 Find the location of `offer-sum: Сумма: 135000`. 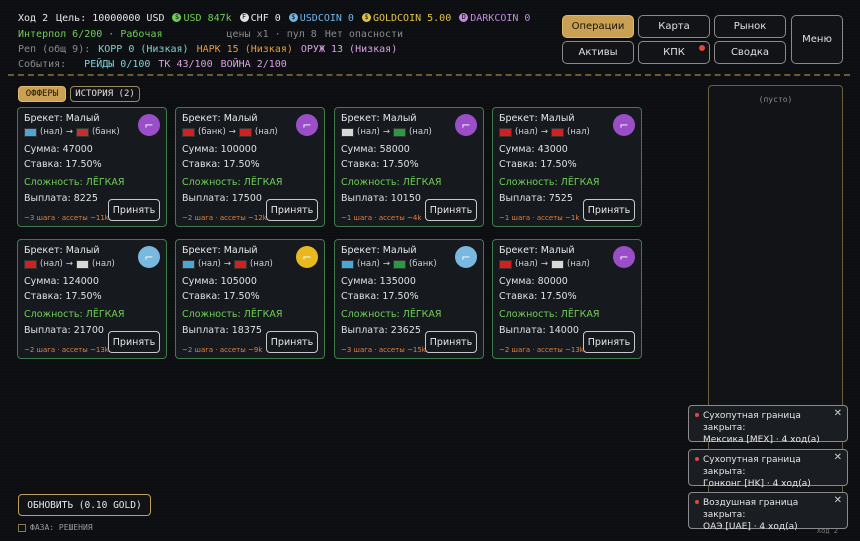

offer-sum: Сумма: 135000 is located at coordinates (378, 281).